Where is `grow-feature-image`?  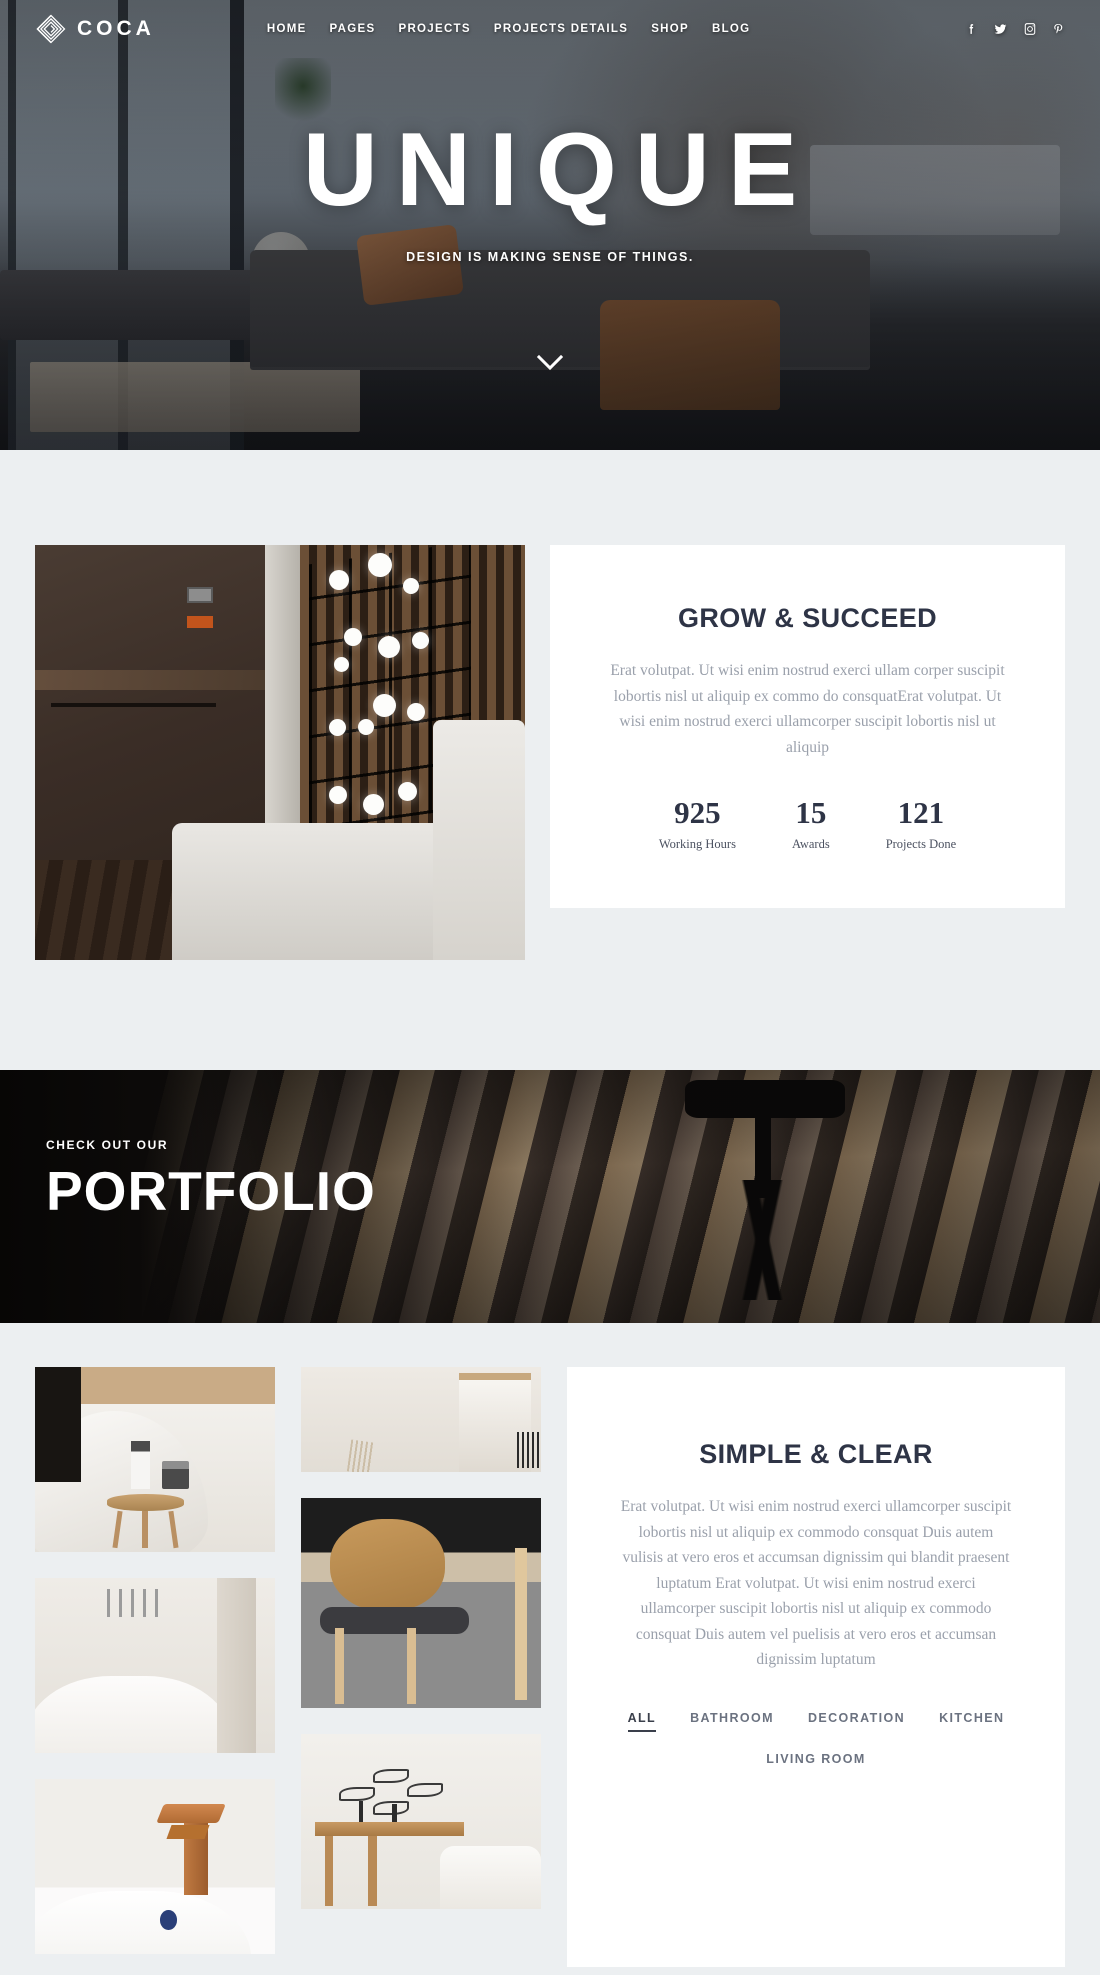 grow-feature-image is located at coordinates (280, 752).